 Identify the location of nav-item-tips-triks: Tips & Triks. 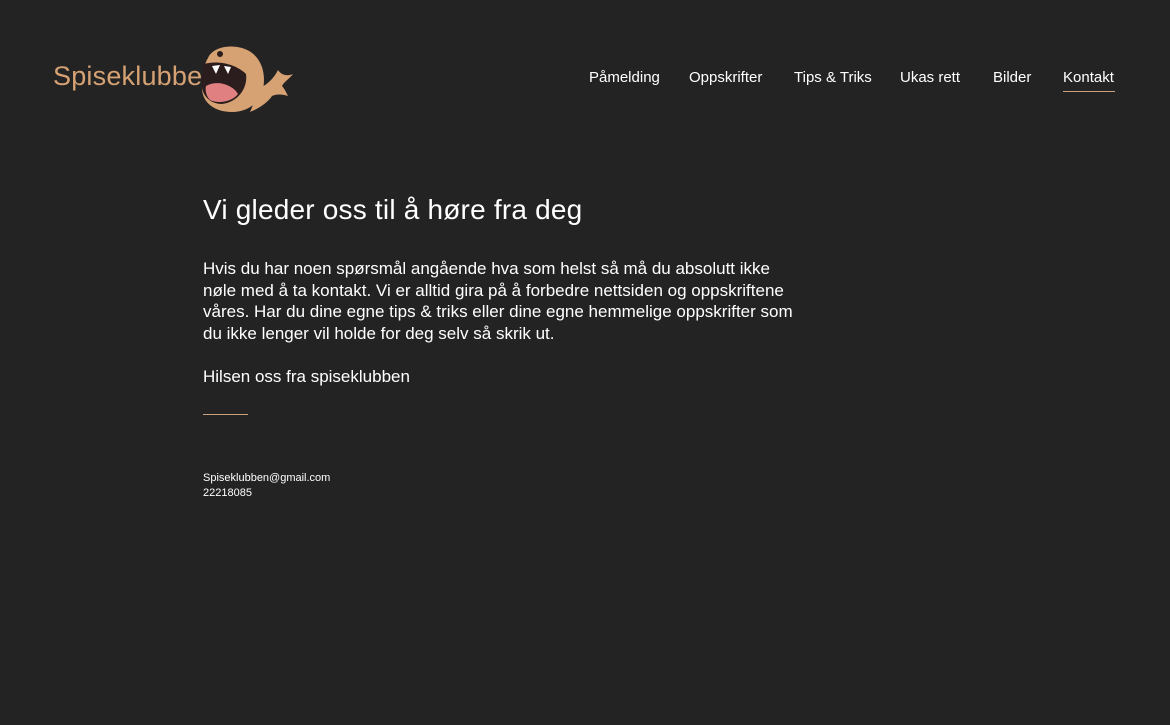
(833, 78).